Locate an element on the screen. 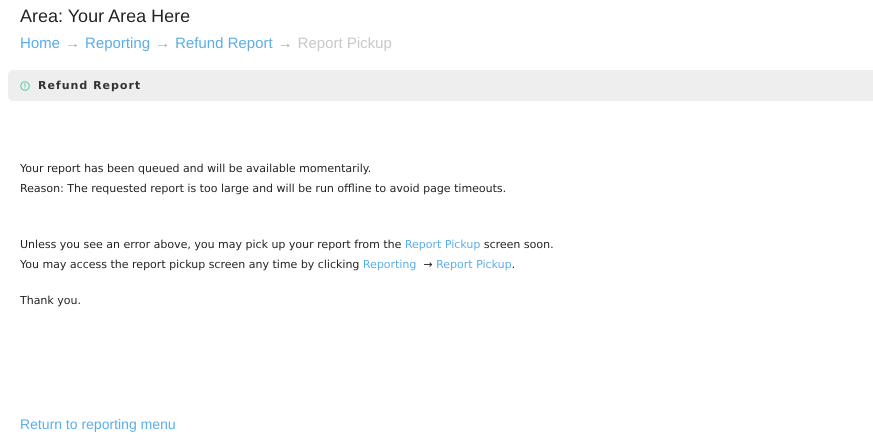 This screenshot has width=873, height=447. message-text: You may access the report pickup screen any time by clicking Reporting → Report Pickup. is located at coordinates (268, 265).